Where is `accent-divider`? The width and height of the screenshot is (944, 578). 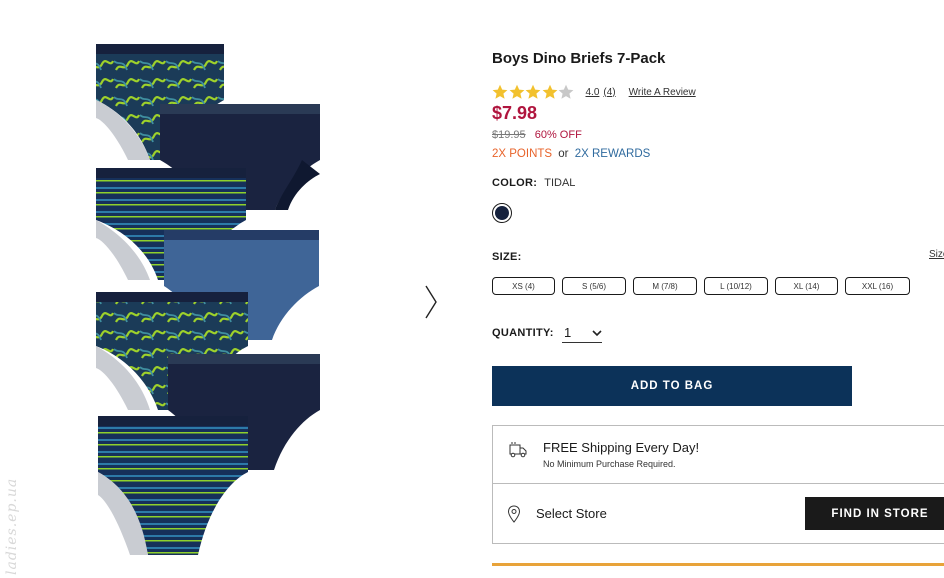 accent-divider is located at coordinates (718, 564).